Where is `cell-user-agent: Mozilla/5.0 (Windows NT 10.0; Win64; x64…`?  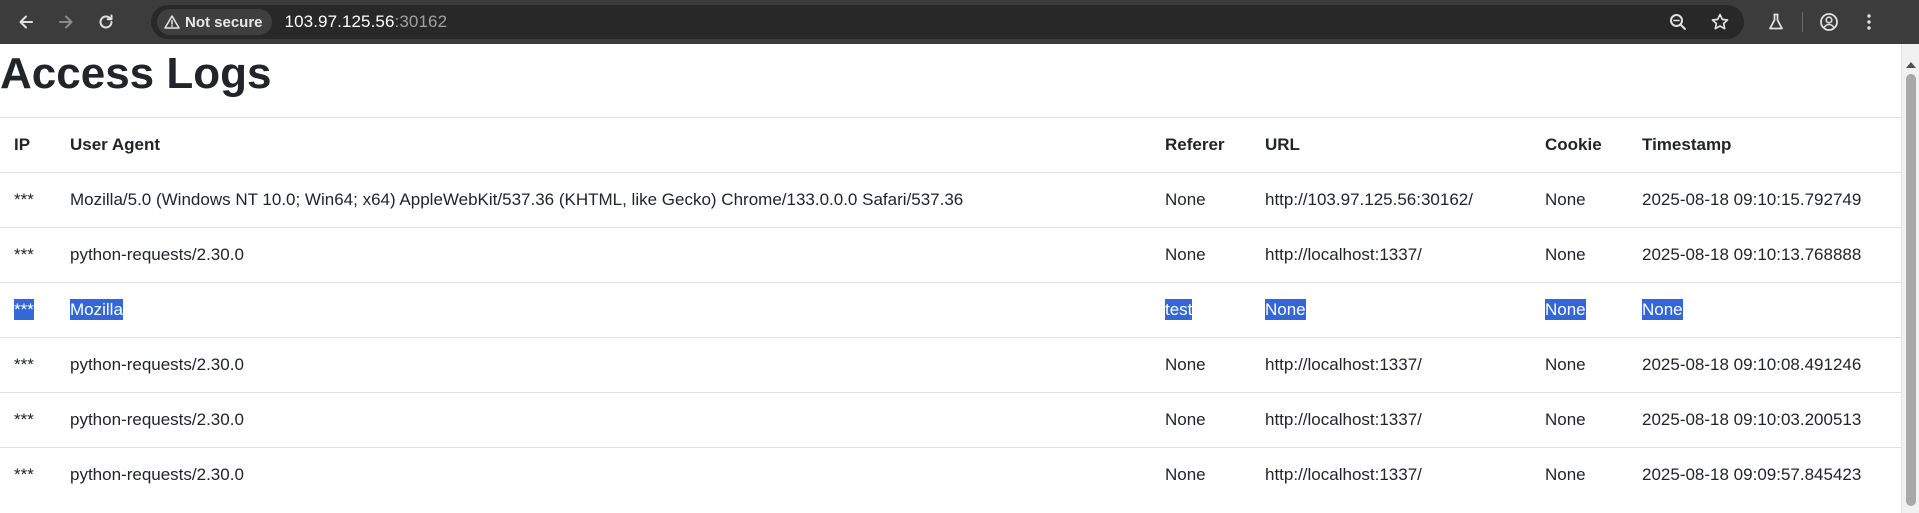
cell-user-agent: Mozilla/5.0 (Windows NT 10.0; Win64; x64… is located at coordinates (603, 200).